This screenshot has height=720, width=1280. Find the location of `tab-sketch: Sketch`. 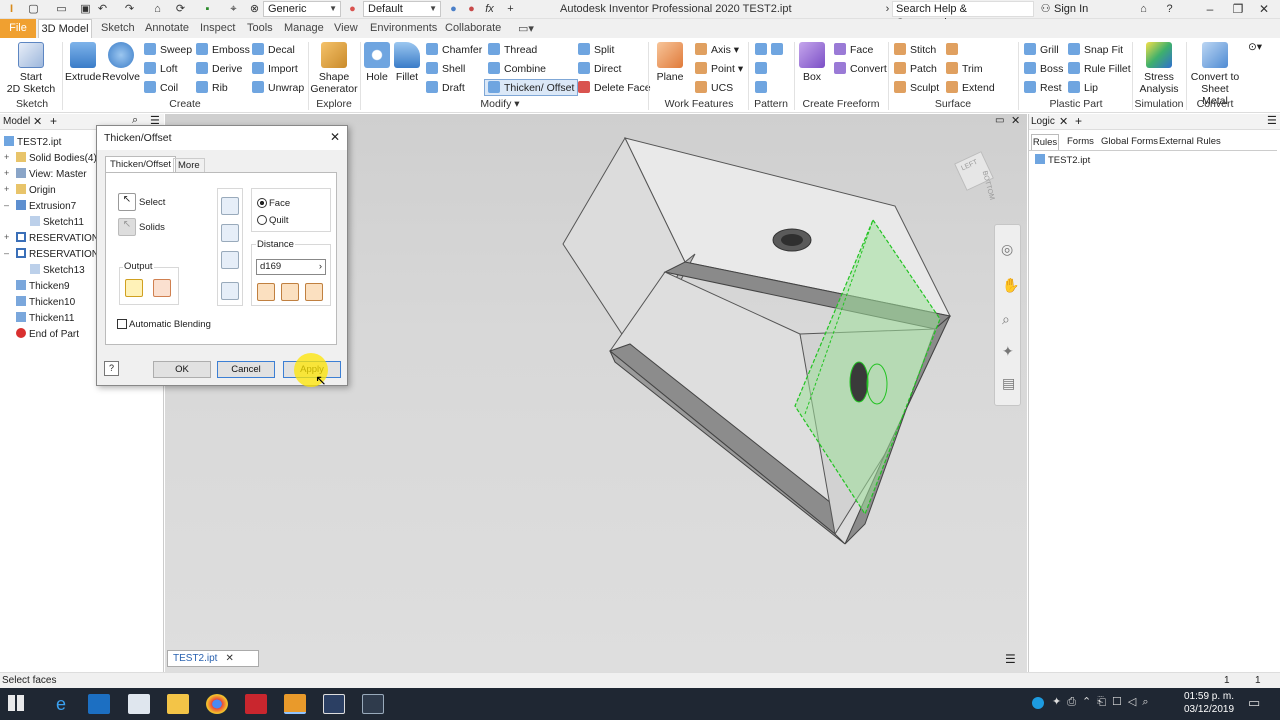

tab-sketch: Sketch is located at coordinates (118, 28).